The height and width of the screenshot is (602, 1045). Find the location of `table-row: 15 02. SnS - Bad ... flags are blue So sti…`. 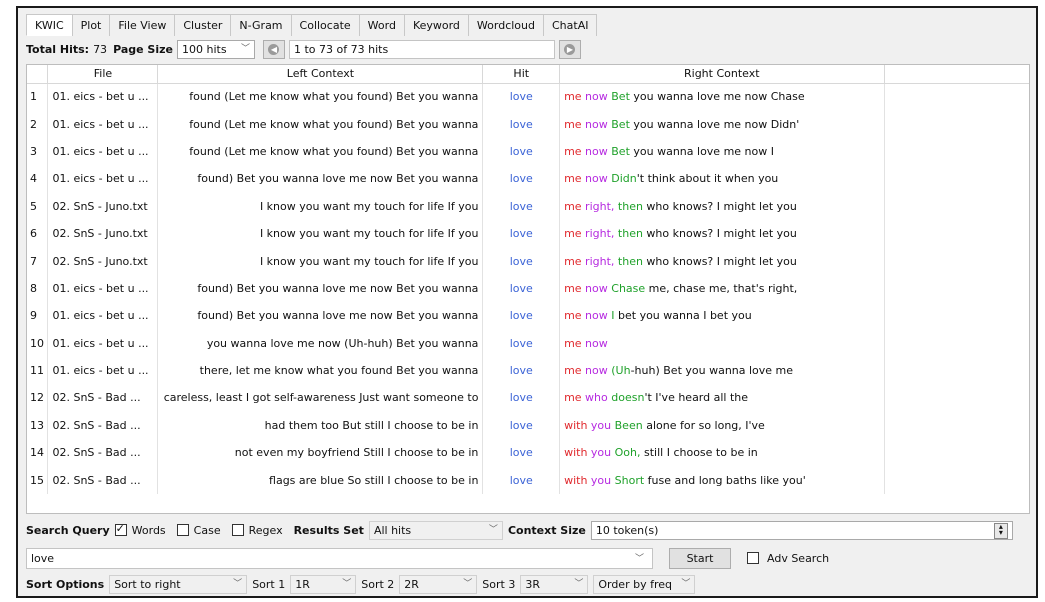

table-row: 15 02. SnS - Bad ... flags are blue So sti… is located at coordinates (528, 480).